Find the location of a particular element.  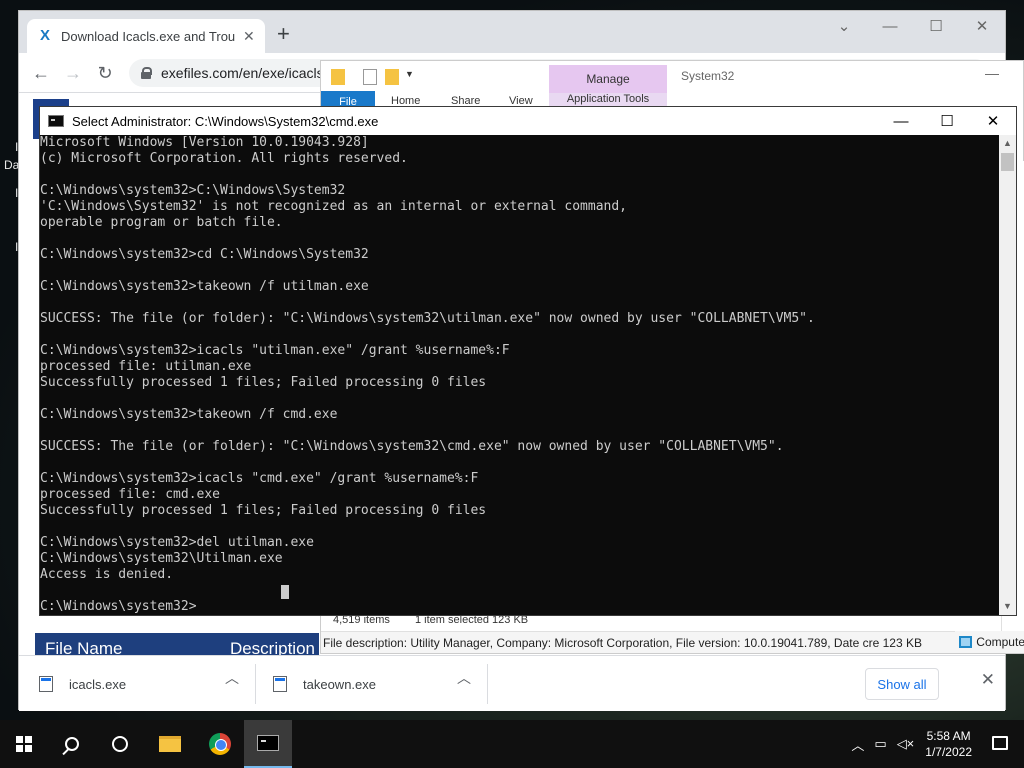

download-filename: icacls.exe is located at coordinates (98, 684).